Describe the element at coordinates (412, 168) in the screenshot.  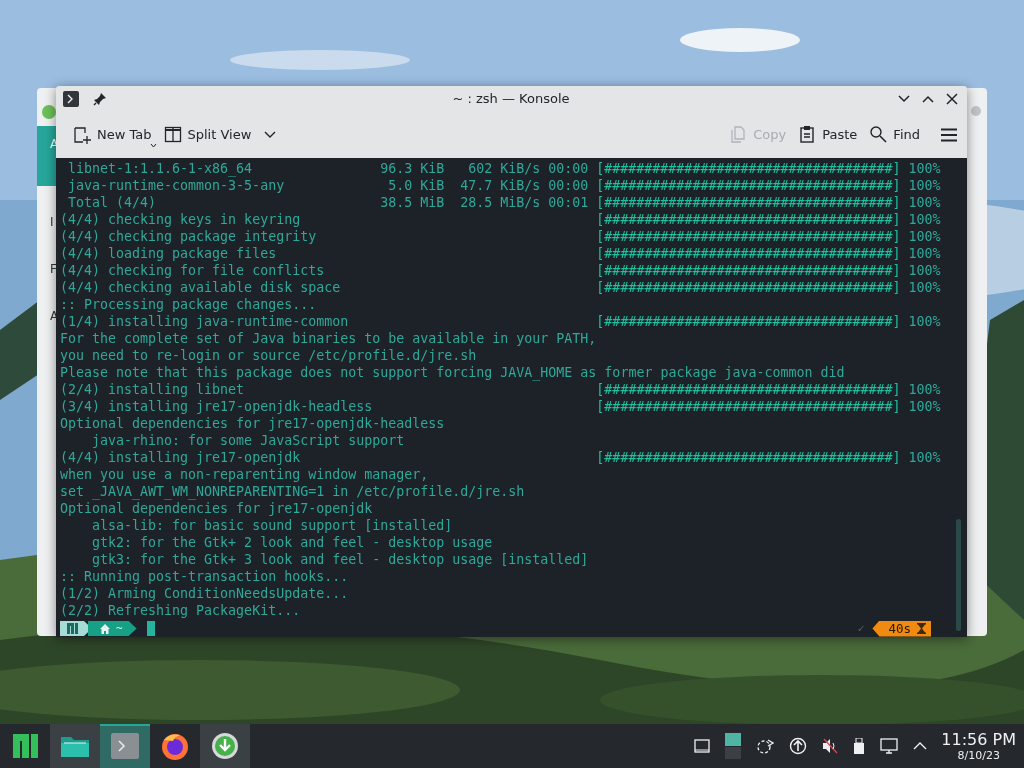
I see `terminal-text: 96.3 KiB` at that location.